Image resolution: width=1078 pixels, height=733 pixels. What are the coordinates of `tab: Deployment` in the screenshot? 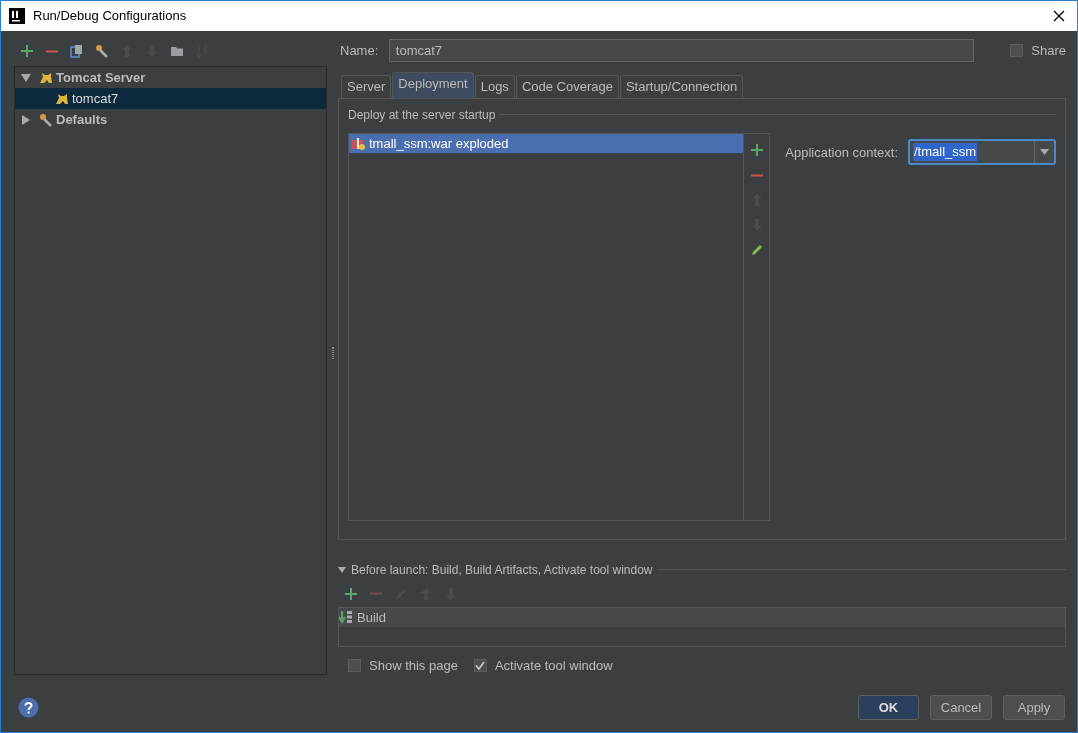 It's located at (433, 84).